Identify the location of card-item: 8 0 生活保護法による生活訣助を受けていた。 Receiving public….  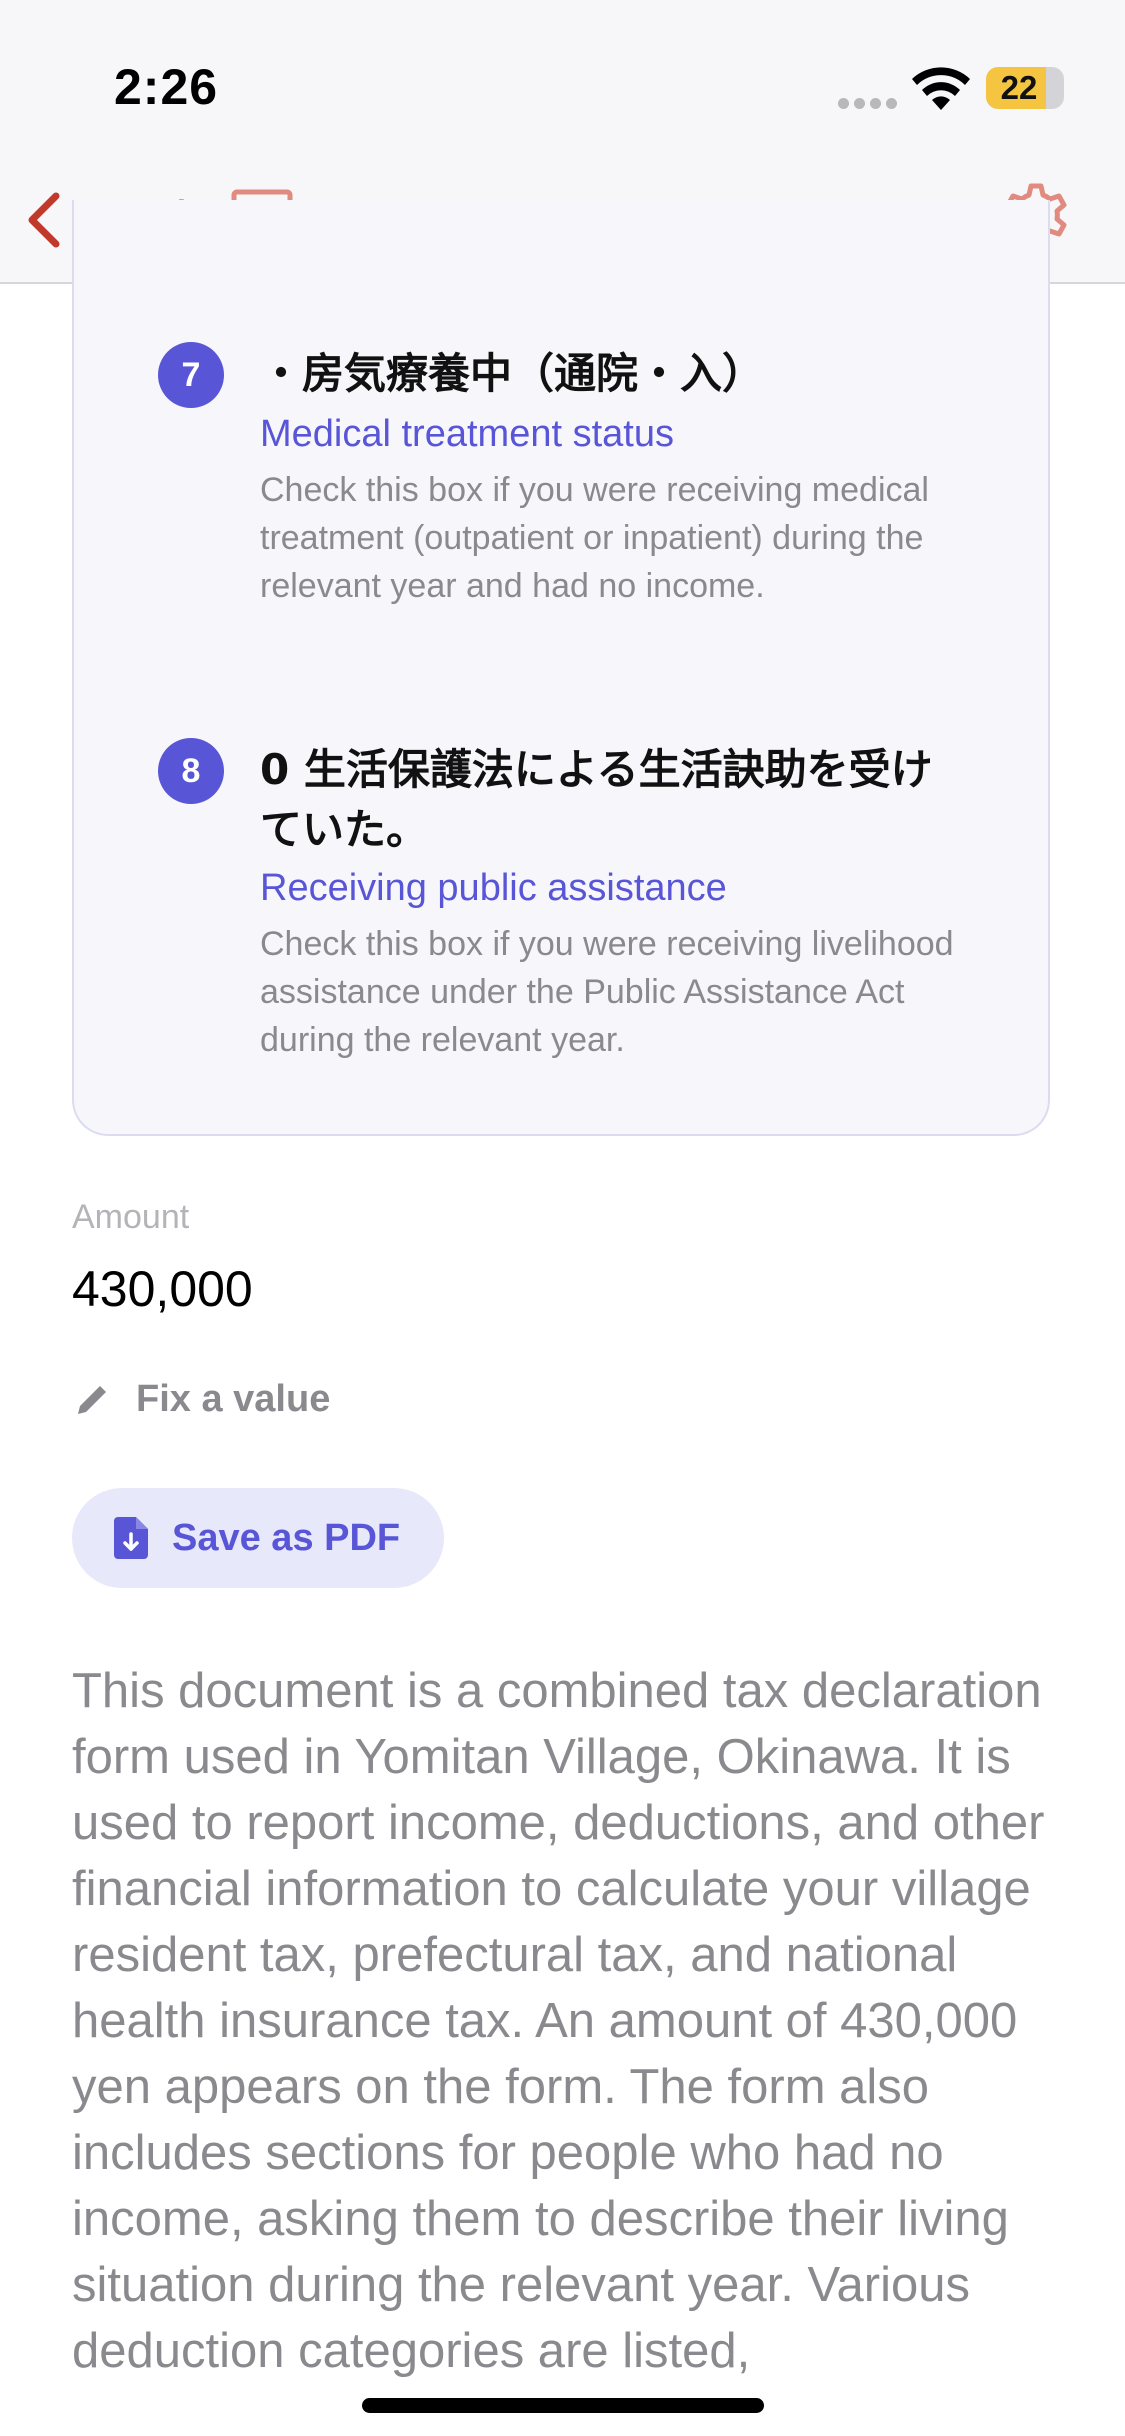
(558, 928).